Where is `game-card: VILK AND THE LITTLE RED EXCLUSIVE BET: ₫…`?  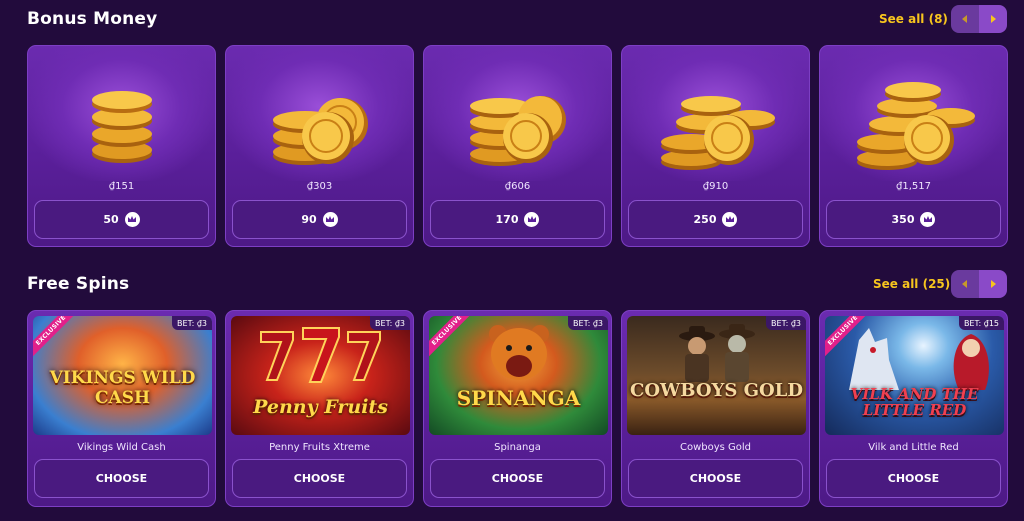 game-card: VILK AND THE LITTLE RED EXCLUSIVE BET: ₫… is located at coordinates (913, 408).